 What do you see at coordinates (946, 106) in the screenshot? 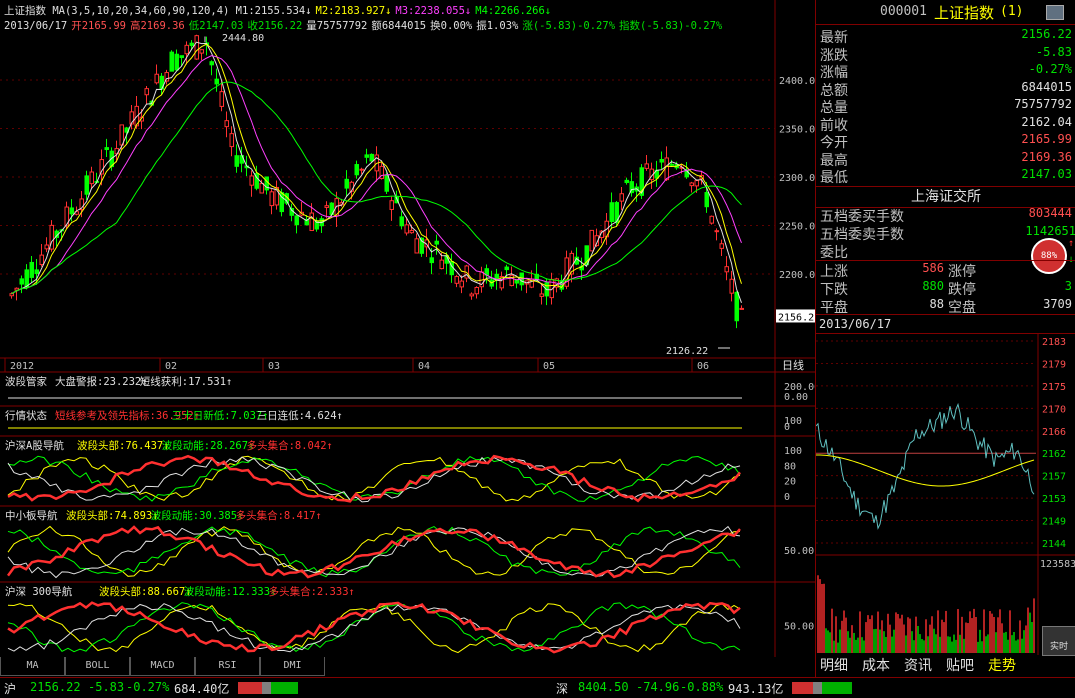
I see `quote-row: 总量 75757792` at bounding box center [946, 106].